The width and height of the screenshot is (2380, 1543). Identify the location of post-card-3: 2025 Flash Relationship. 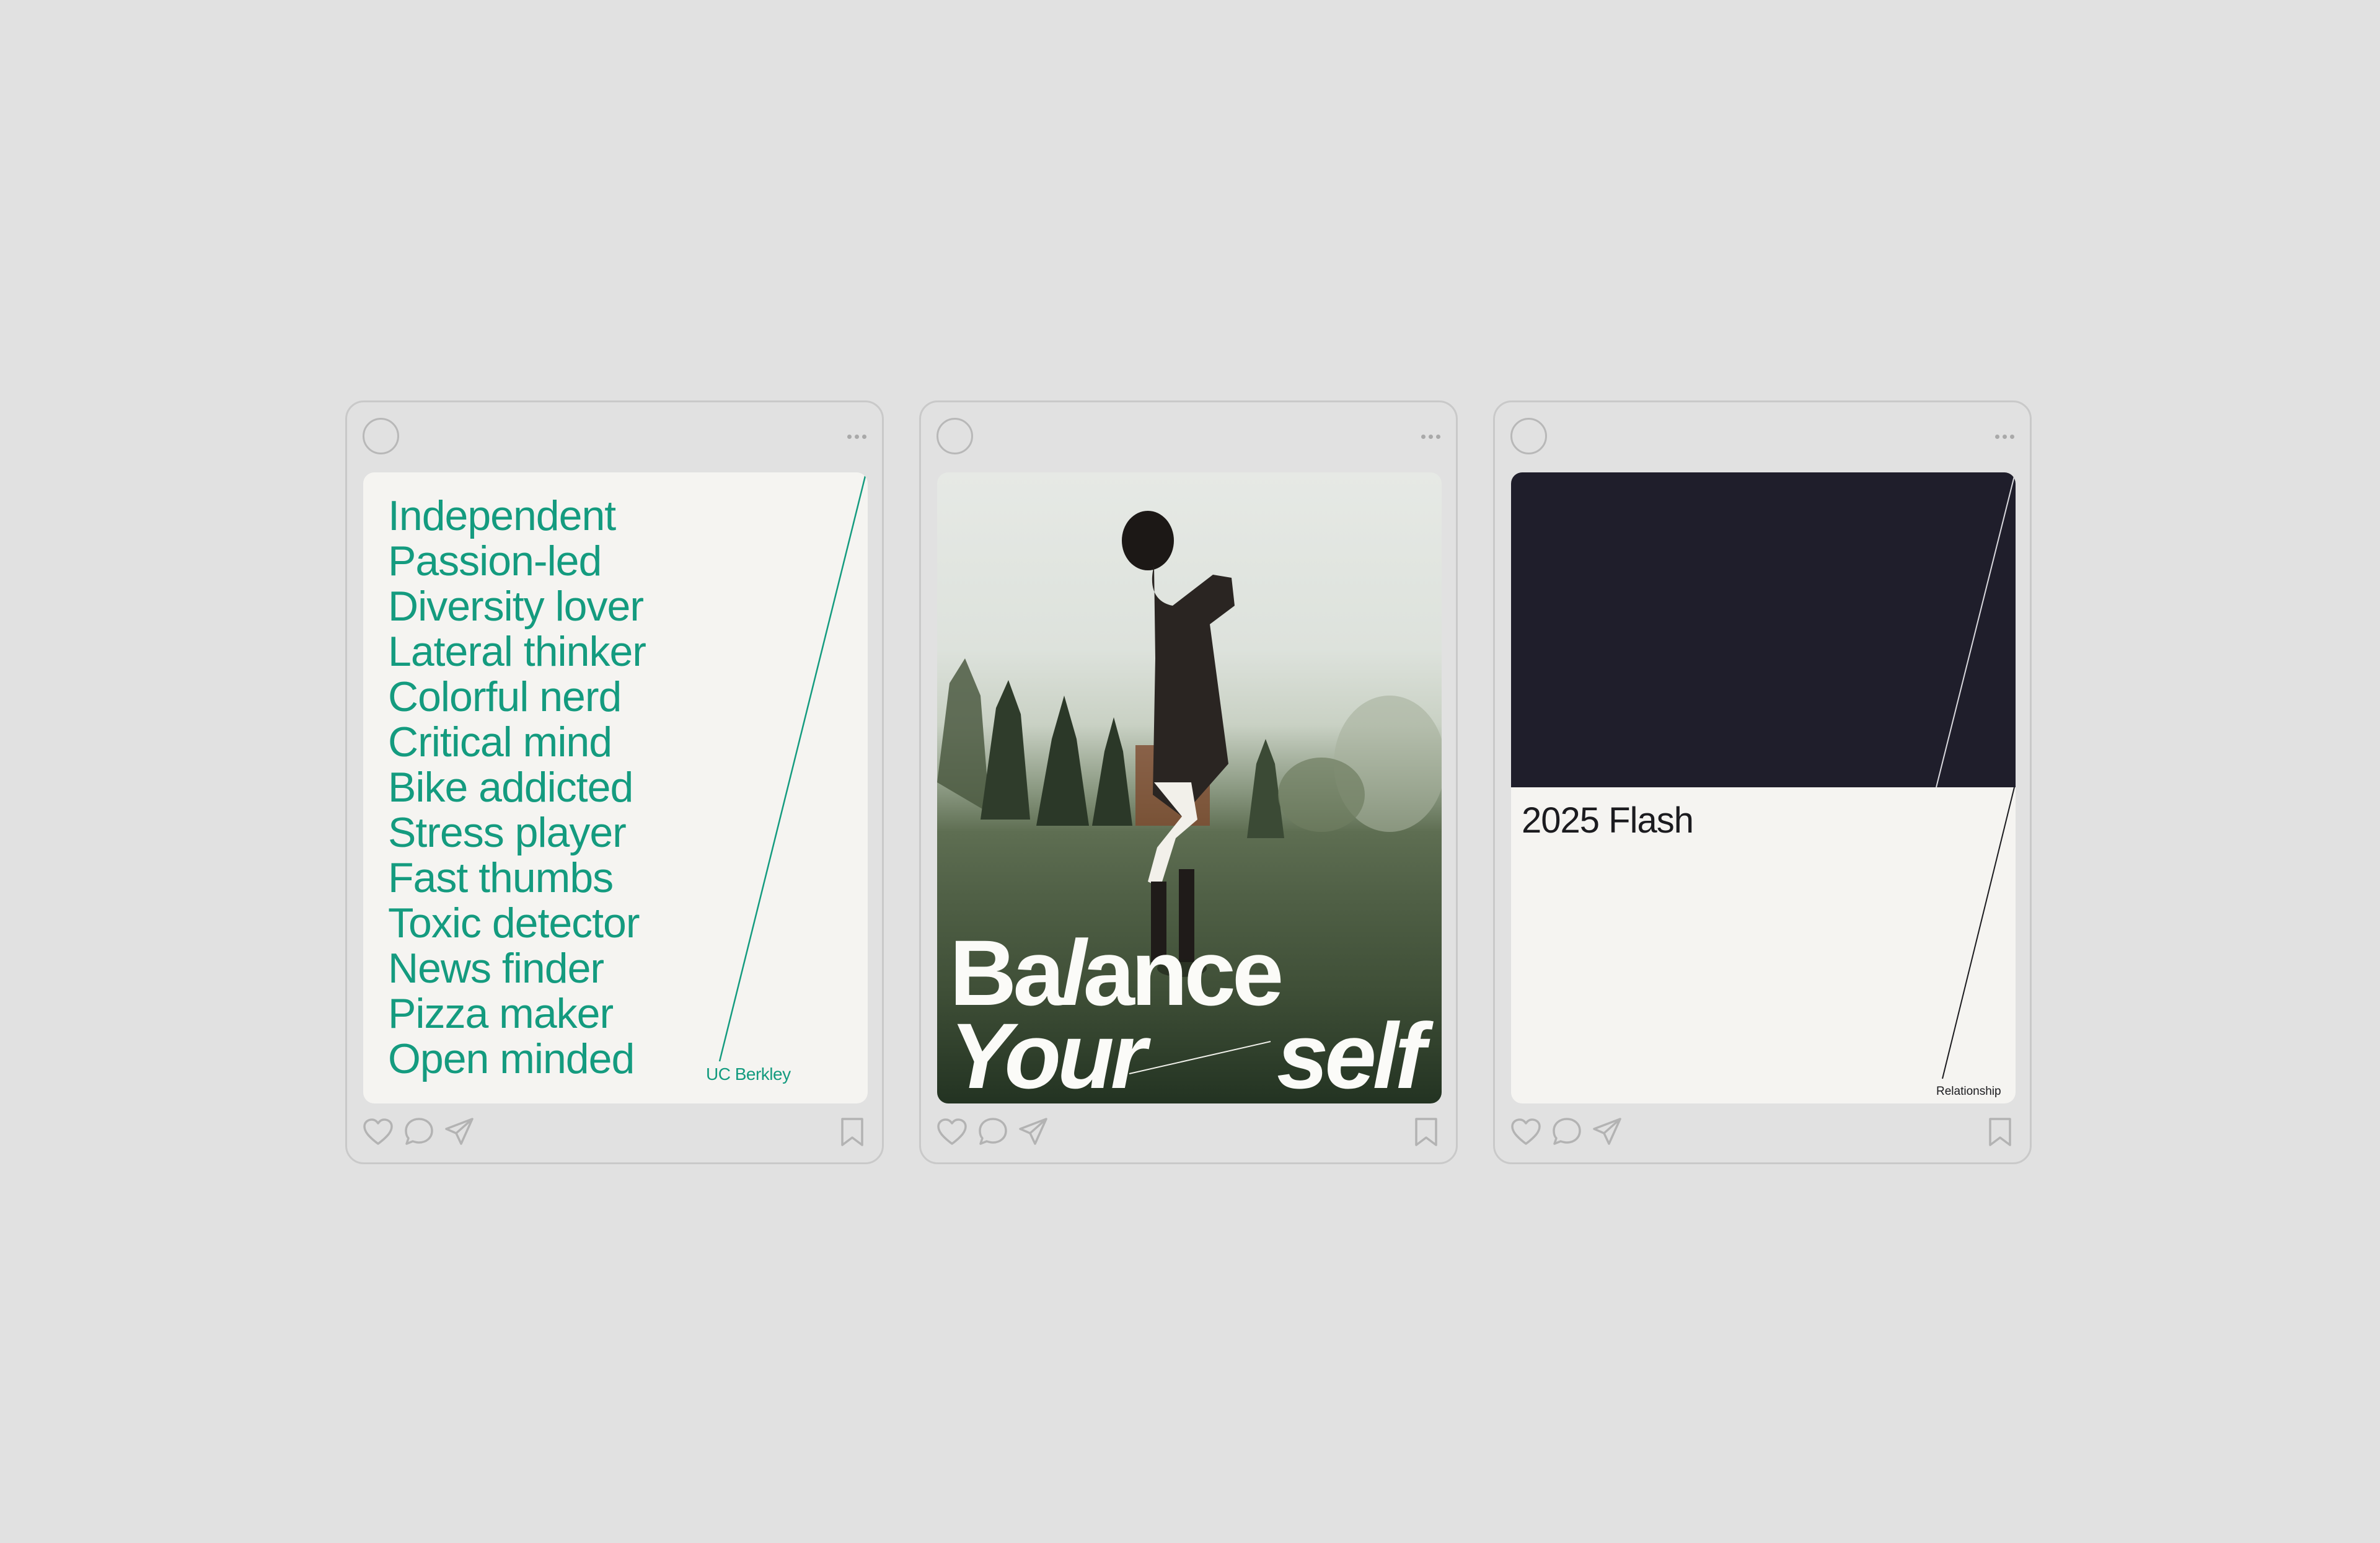
(1762, 782).